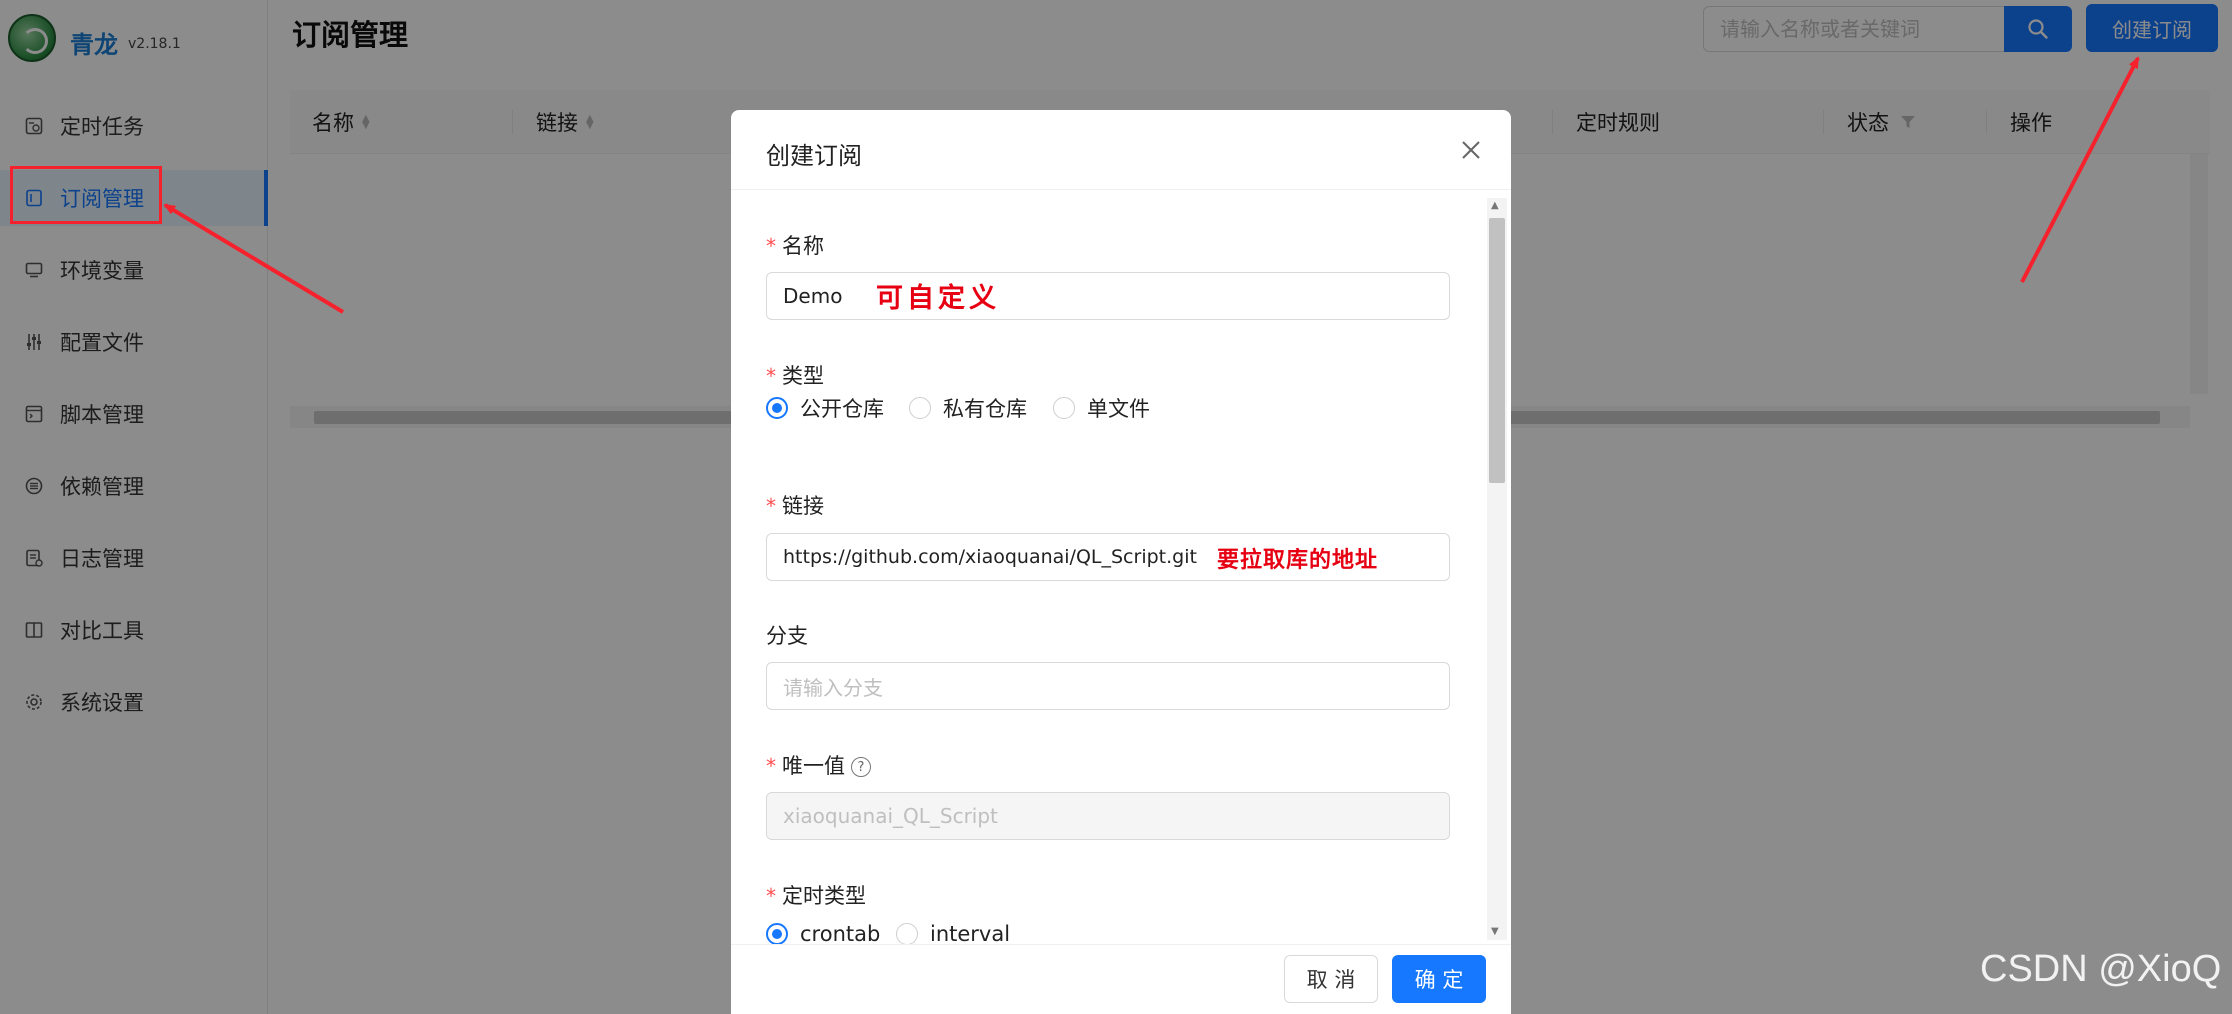 The height and width of the screenshot is (1014, 2232). I want to click on name-label: * 名称, so click(795, 246).